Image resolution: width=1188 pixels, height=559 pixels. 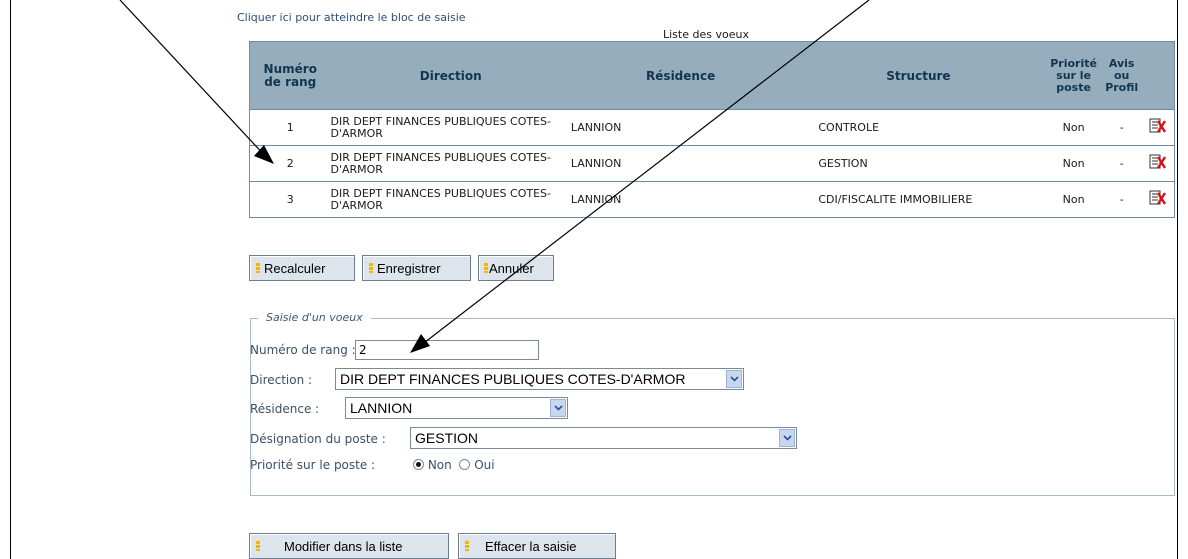 What do you see at coordinates (918, 75) in the screenshot?
I see `header-structure: Structure` at bounding box center [918, 75].